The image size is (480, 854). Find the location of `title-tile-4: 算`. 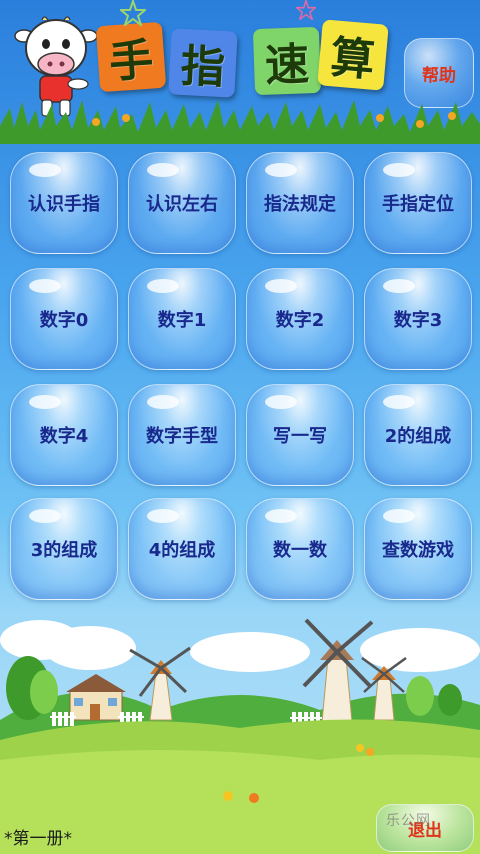

title-tile-4: 算 is located at coordinates (353, 55).